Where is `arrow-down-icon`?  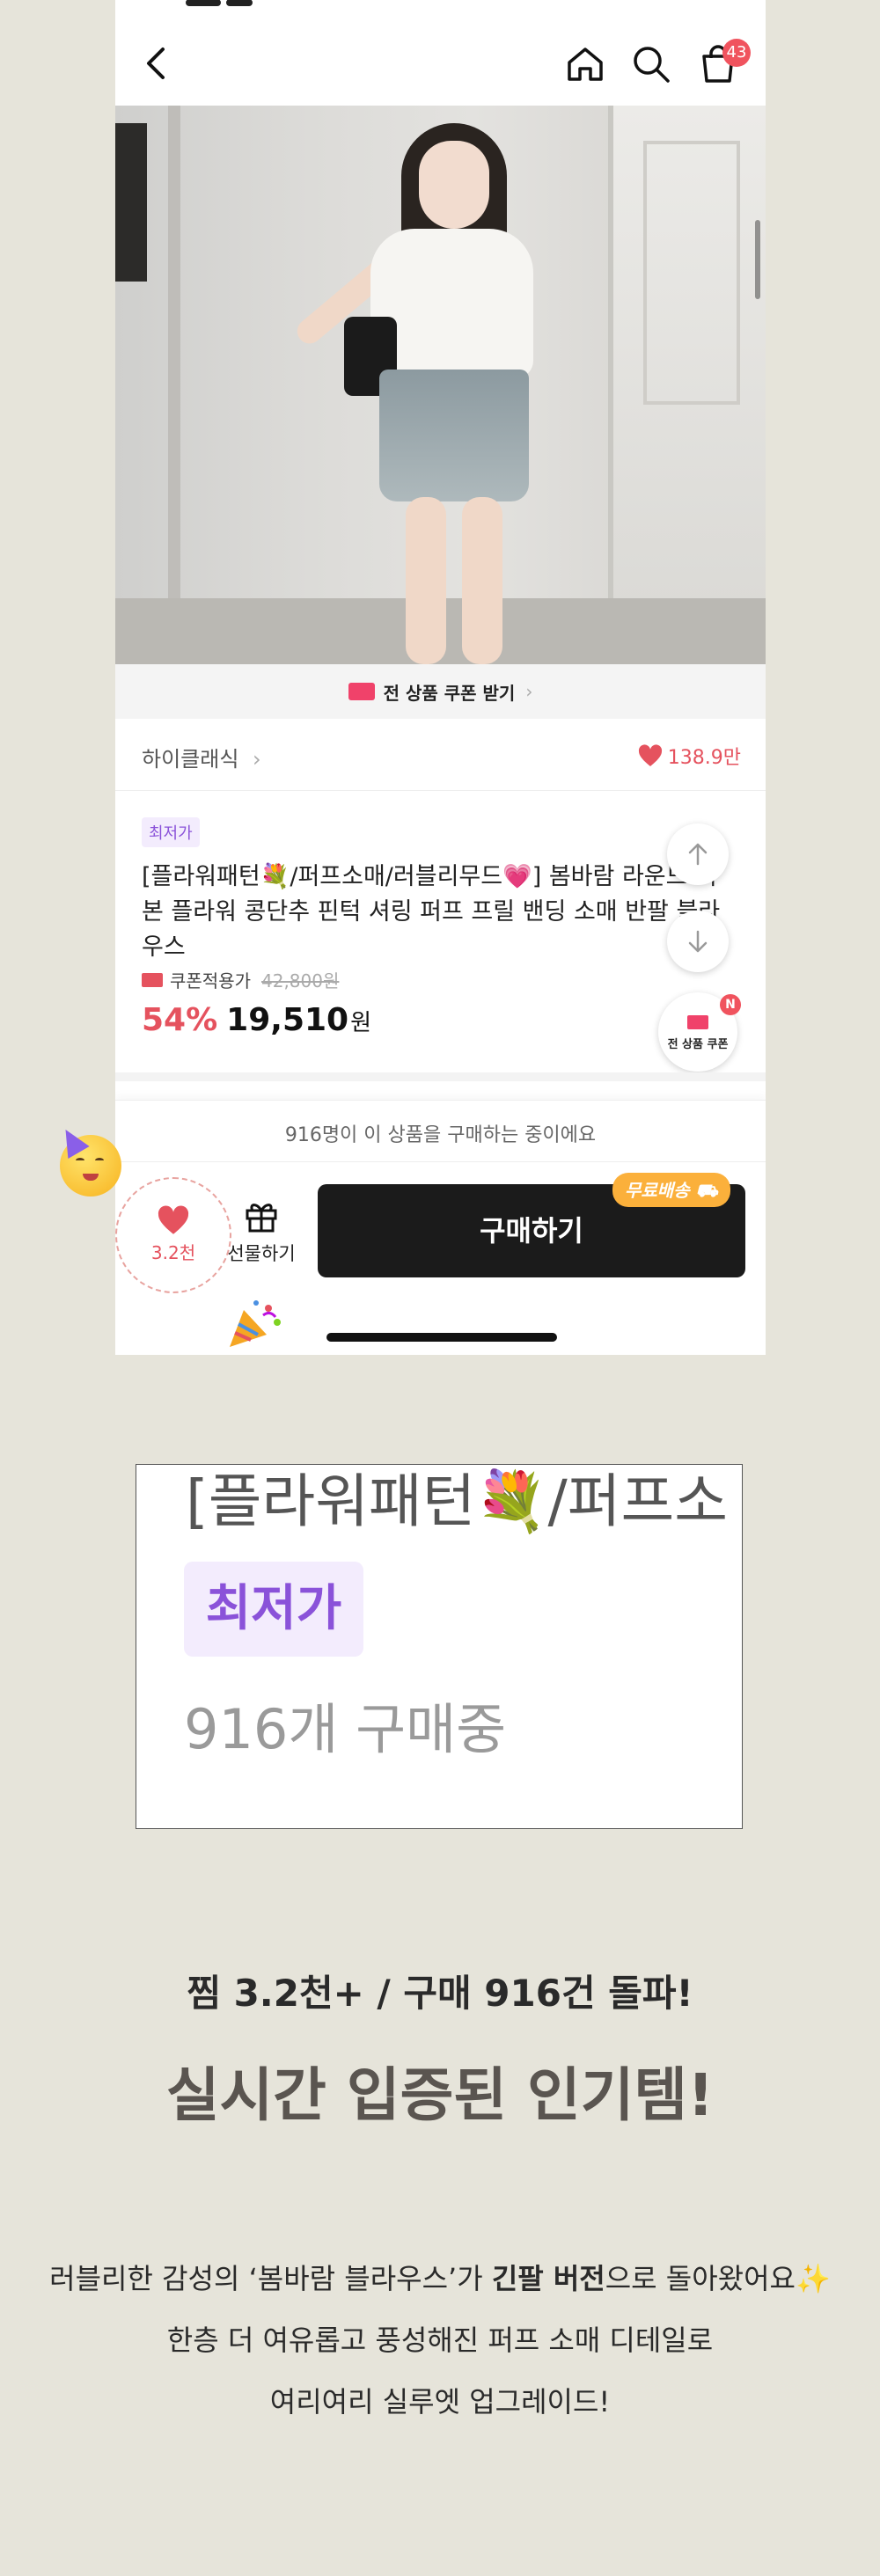 arrow-down-icon is located at coordinates (698, 941).